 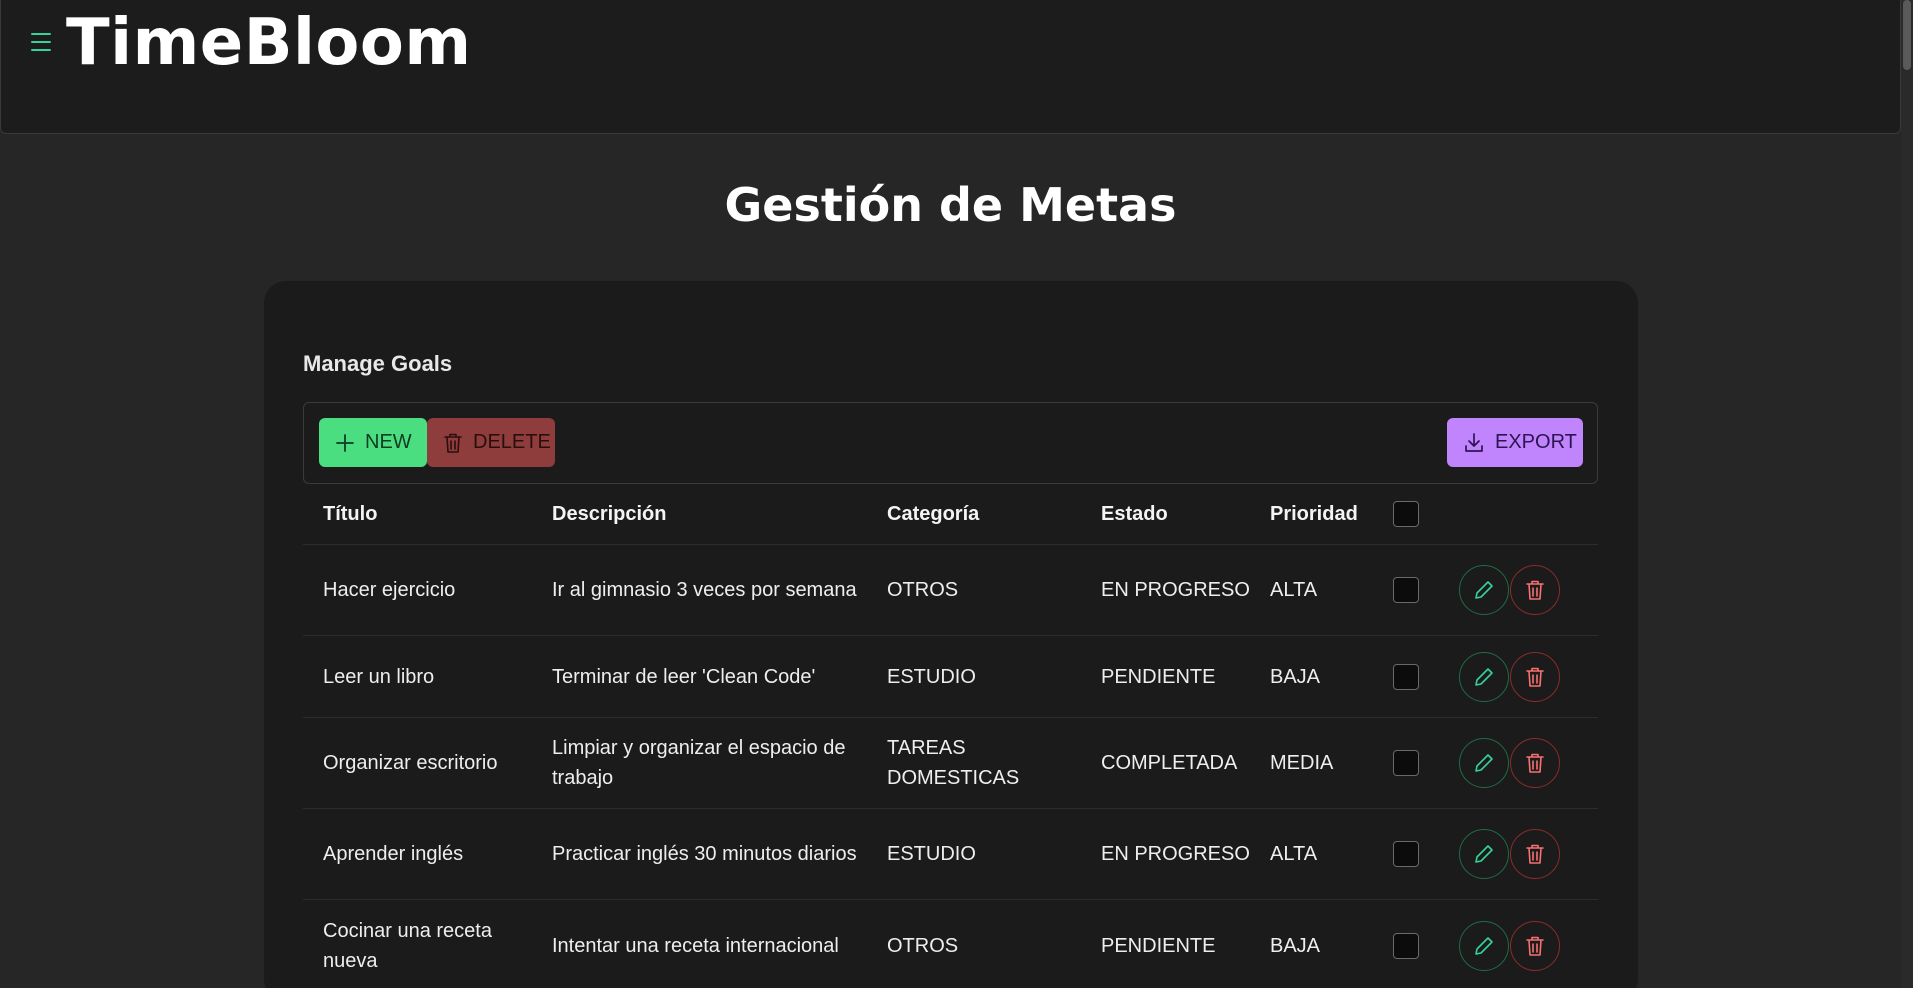 I want to click on download-icon, so click(x=1474, y=442).